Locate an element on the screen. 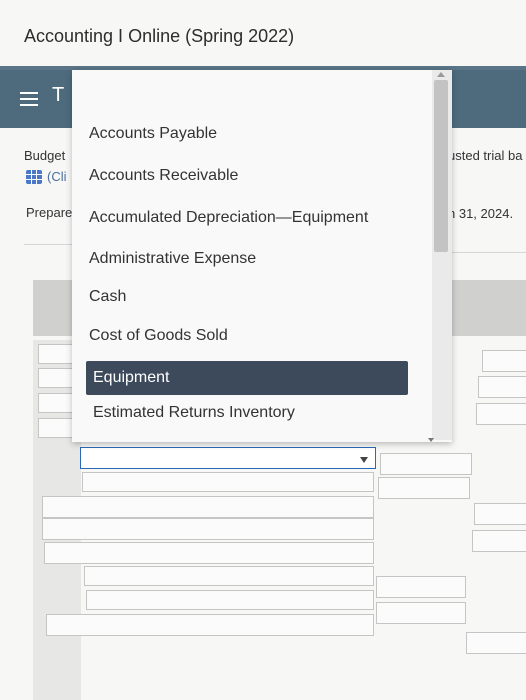  dropdown-option: Accumulated Depreciation—Equipment is located at coordinates (250, 218).